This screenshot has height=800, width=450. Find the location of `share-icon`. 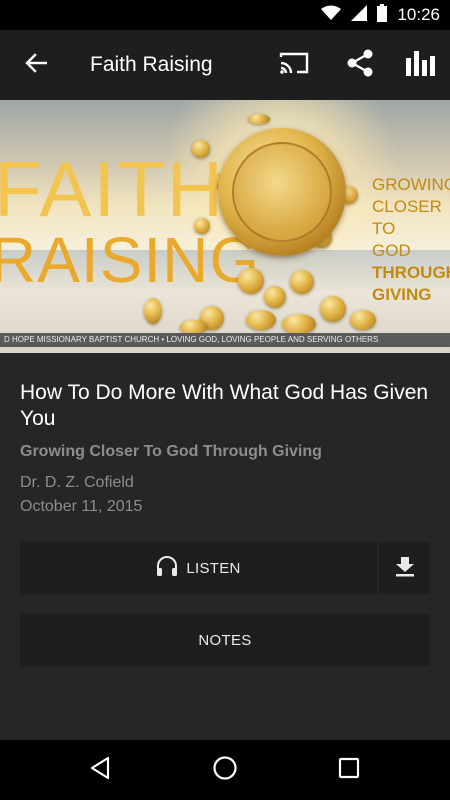

share-icon is located at coordinates (360, 65).